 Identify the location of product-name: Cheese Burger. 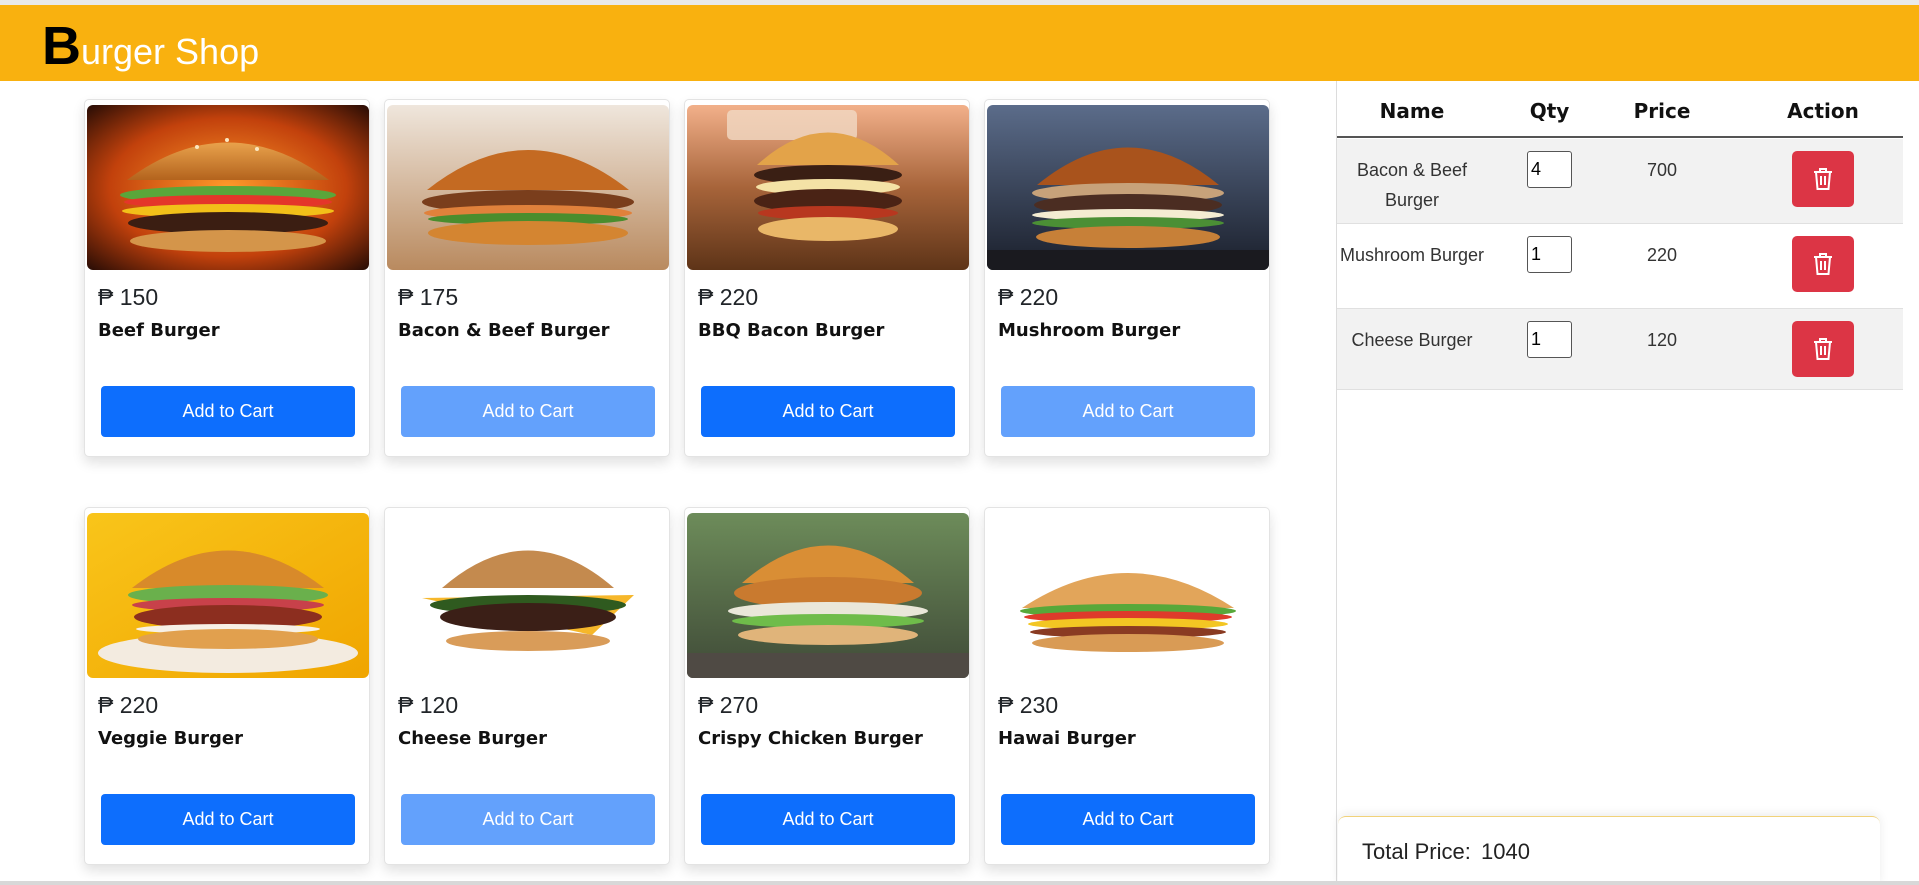
(473, 738).